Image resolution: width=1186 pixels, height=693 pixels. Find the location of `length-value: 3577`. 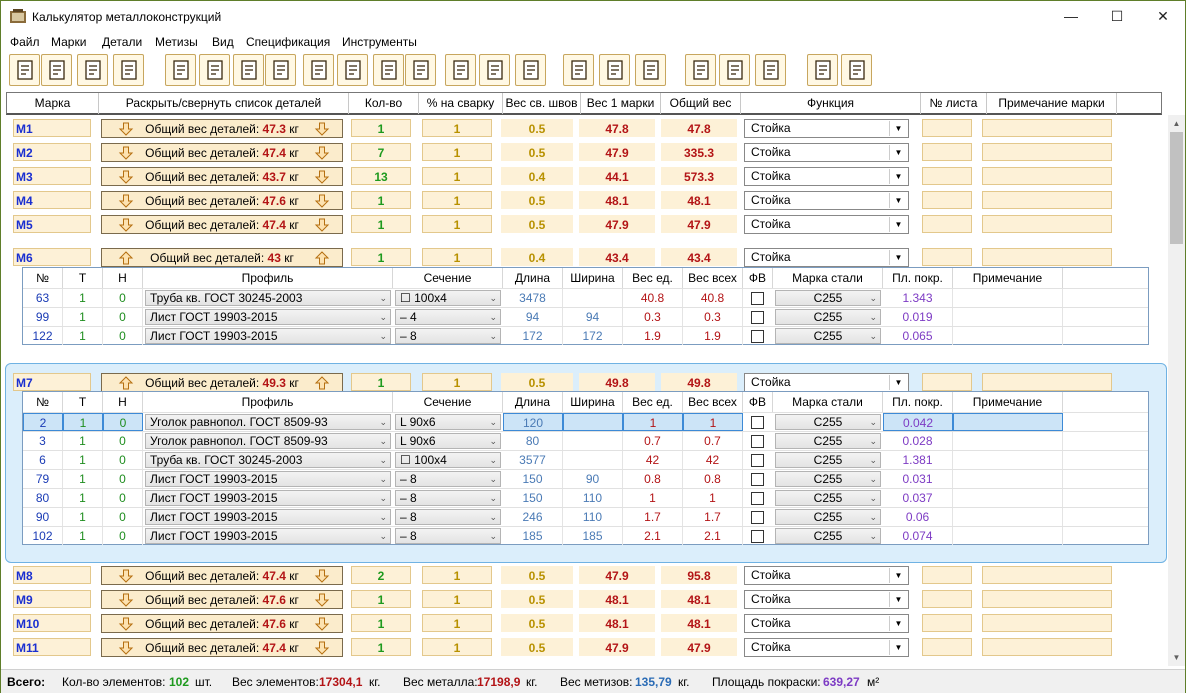

length-value: 3577 is located at coordinates (533, 460).